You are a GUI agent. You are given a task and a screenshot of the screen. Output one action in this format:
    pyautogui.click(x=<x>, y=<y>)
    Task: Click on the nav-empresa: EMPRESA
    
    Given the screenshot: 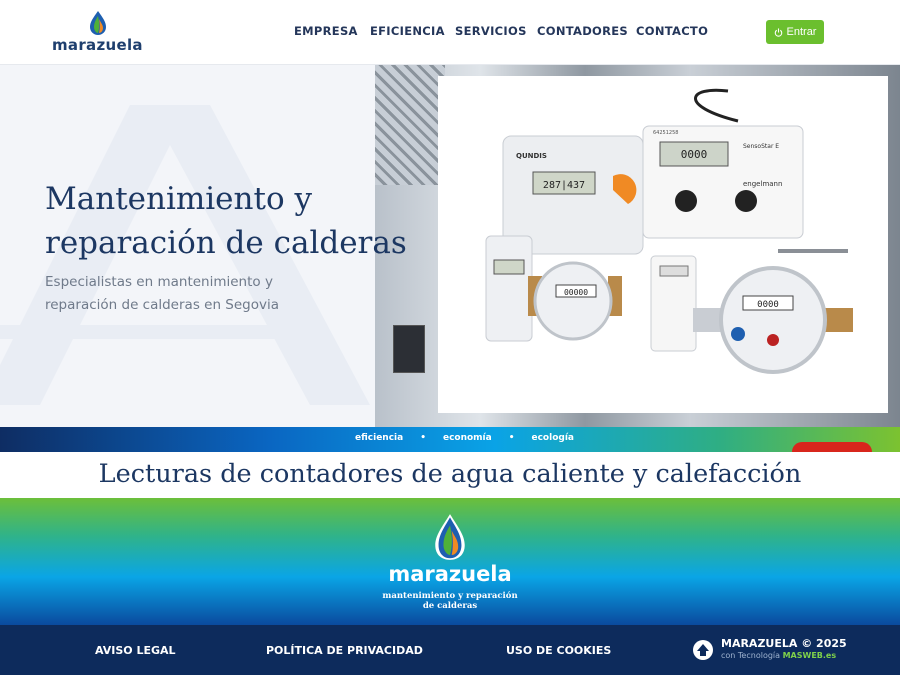 What is the action you would take?
    pyautogui.click(x=326, y=31)
    